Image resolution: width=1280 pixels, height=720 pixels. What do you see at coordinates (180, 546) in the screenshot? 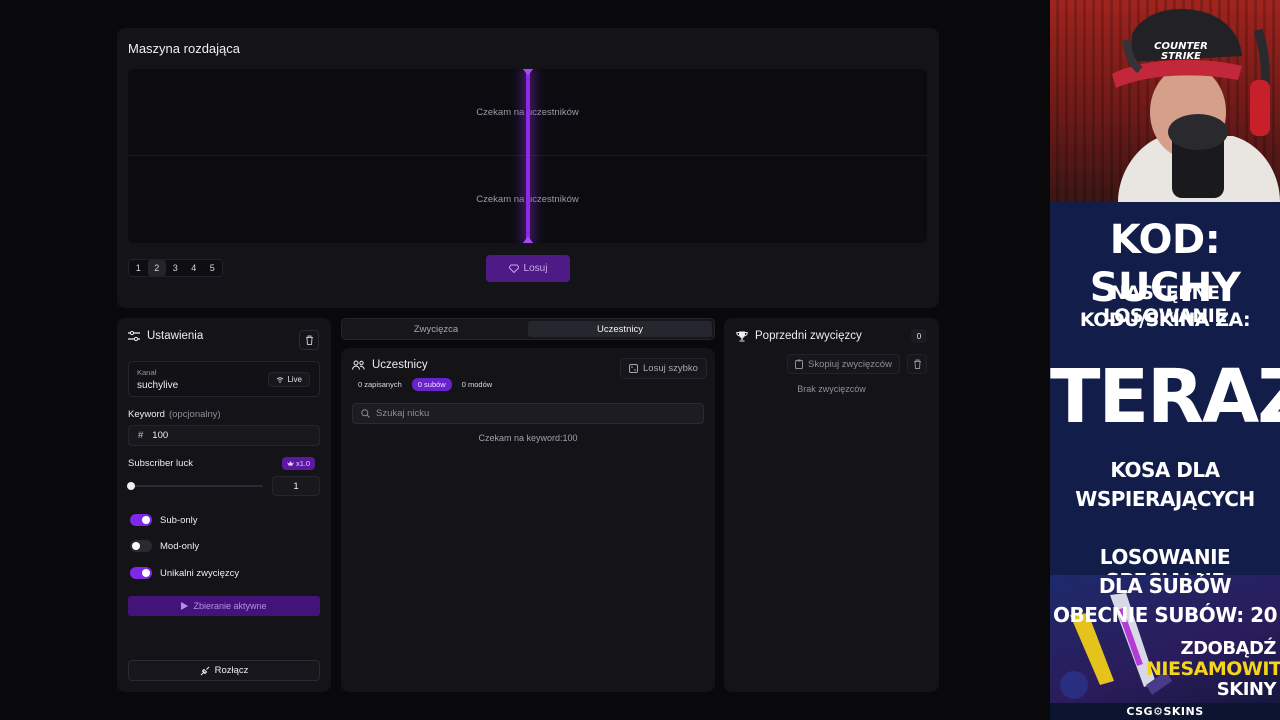
I see `mod-only-label: Mod-only` at bounding box center [180, 546].